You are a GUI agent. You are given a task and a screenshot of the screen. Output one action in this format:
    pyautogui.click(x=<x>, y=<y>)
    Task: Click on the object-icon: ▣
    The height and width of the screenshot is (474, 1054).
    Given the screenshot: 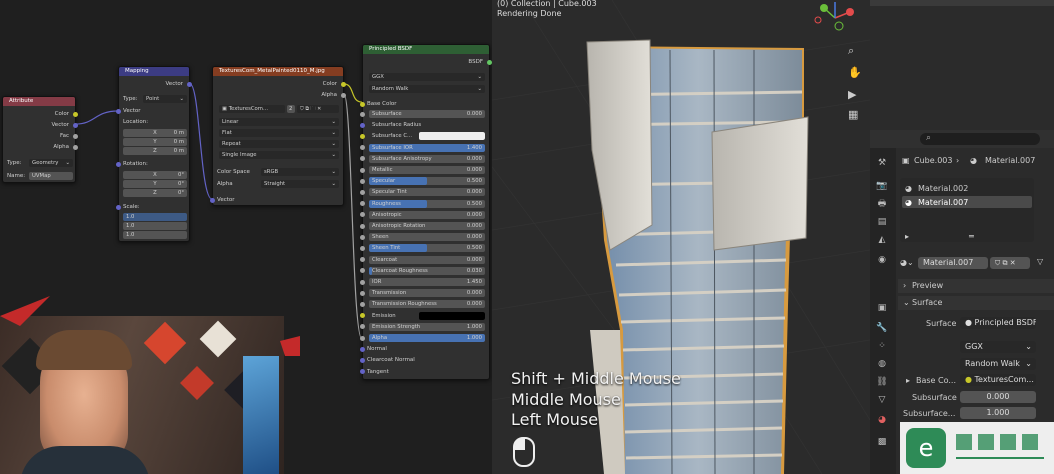 What is the action you would take?
    pyautogui.click(x=882, y=308)
    